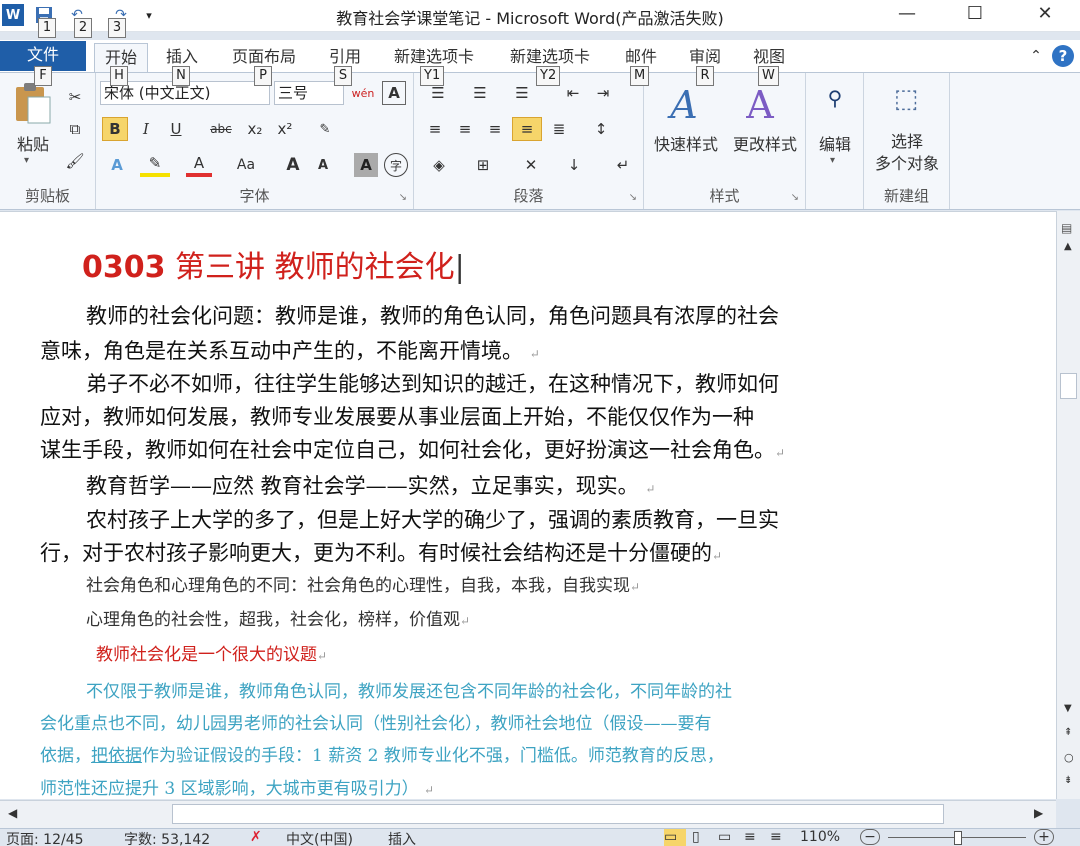  What do you see at coordinates (403, 197) in the screenshot?
I see `font-dialog-launcher-icon: ↘` at bounding box center [403, 197].